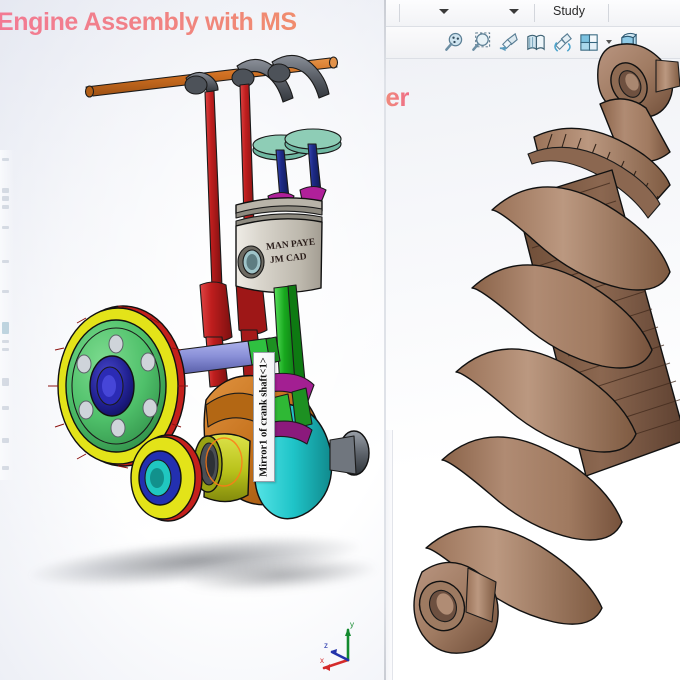 The width and height of the screenshot is (680, 680). I want to click on triad-z-label: z, so click(326, 645).